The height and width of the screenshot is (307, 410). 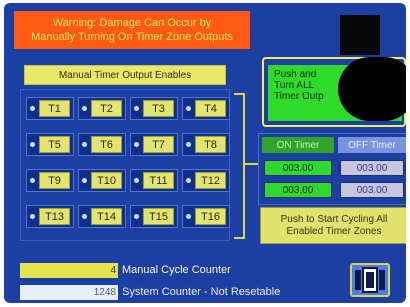 I want to click on timer-enable-t16: T16, so click(x=206, y=216).